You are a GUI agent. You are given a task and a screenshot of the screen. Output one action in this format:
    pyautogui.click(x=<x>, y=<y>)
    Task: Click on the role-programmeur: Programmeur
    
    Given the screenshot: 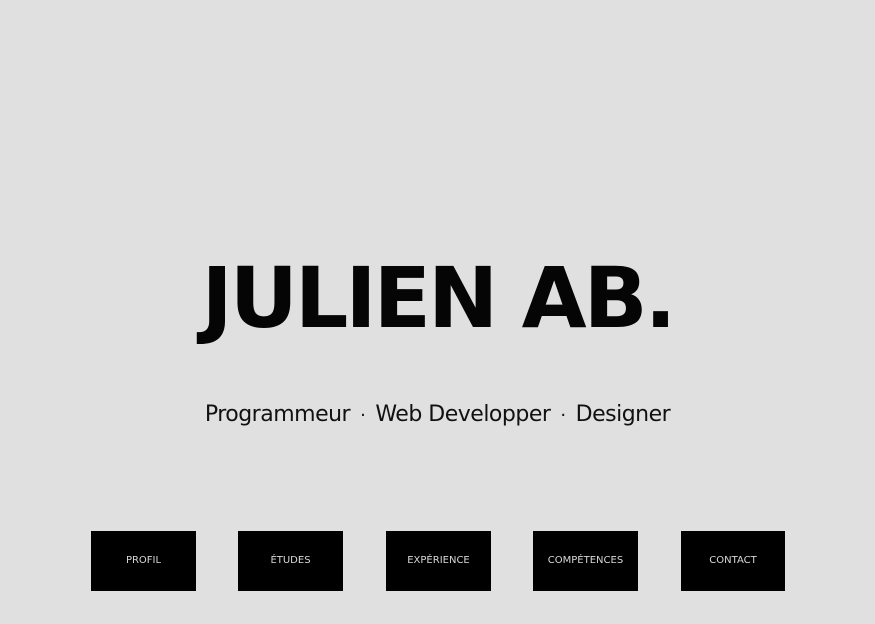 What is the action you would take?
    pyautogui.click(x=277, y=414)
    